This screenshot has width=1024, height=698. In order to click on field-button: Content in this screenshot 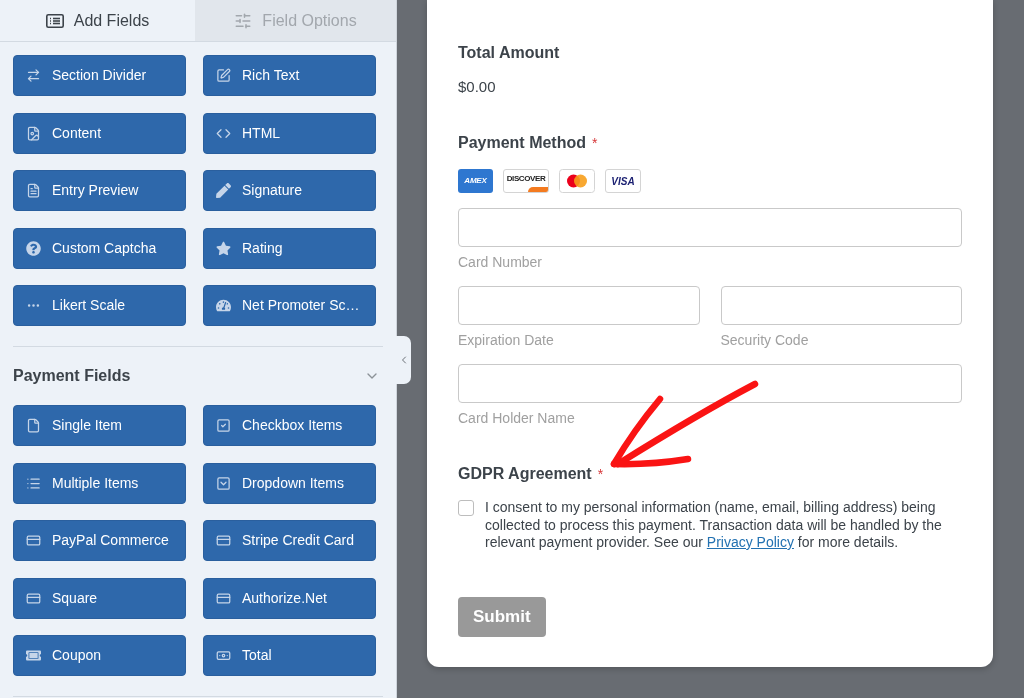, I will do `click(99, 133)`.